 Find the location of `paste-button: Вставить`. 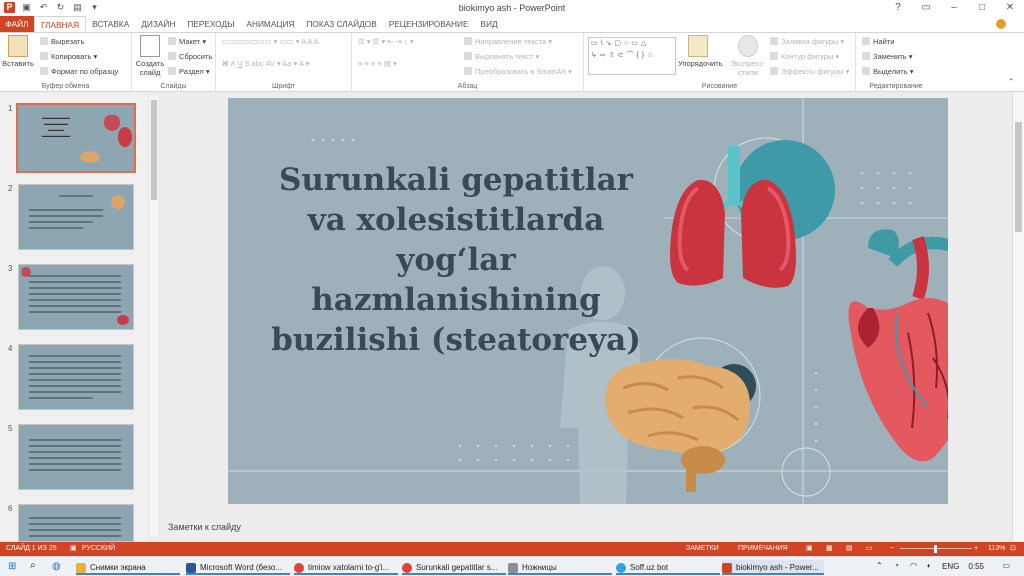

paste-button: Вставить is located at coordinates (18, 51).